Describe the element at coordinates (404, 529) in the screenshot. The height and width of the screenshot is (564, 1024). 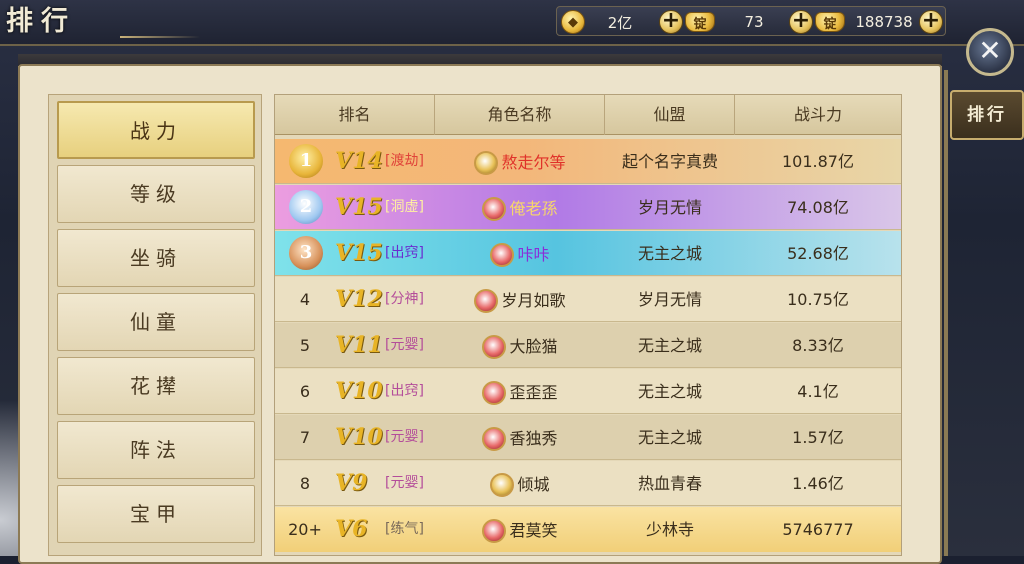
I see `cultivation-realm: [练气]` at that location.